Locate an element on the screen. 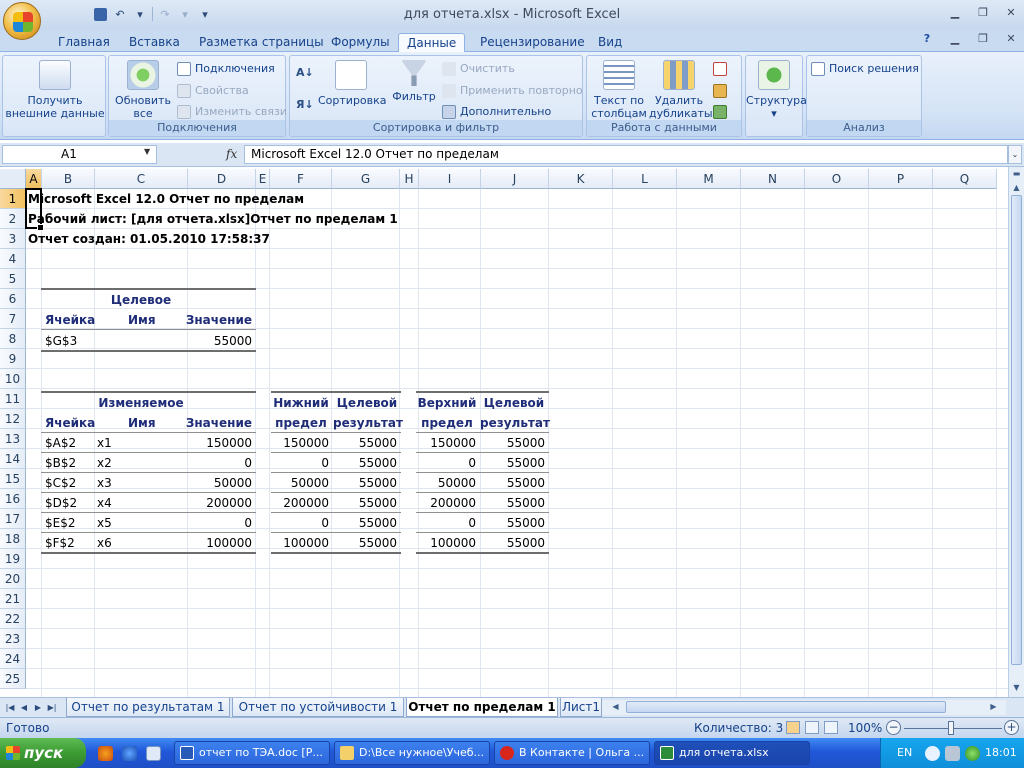  zoom-in-icon: + is located at coordinates (1011, 727).